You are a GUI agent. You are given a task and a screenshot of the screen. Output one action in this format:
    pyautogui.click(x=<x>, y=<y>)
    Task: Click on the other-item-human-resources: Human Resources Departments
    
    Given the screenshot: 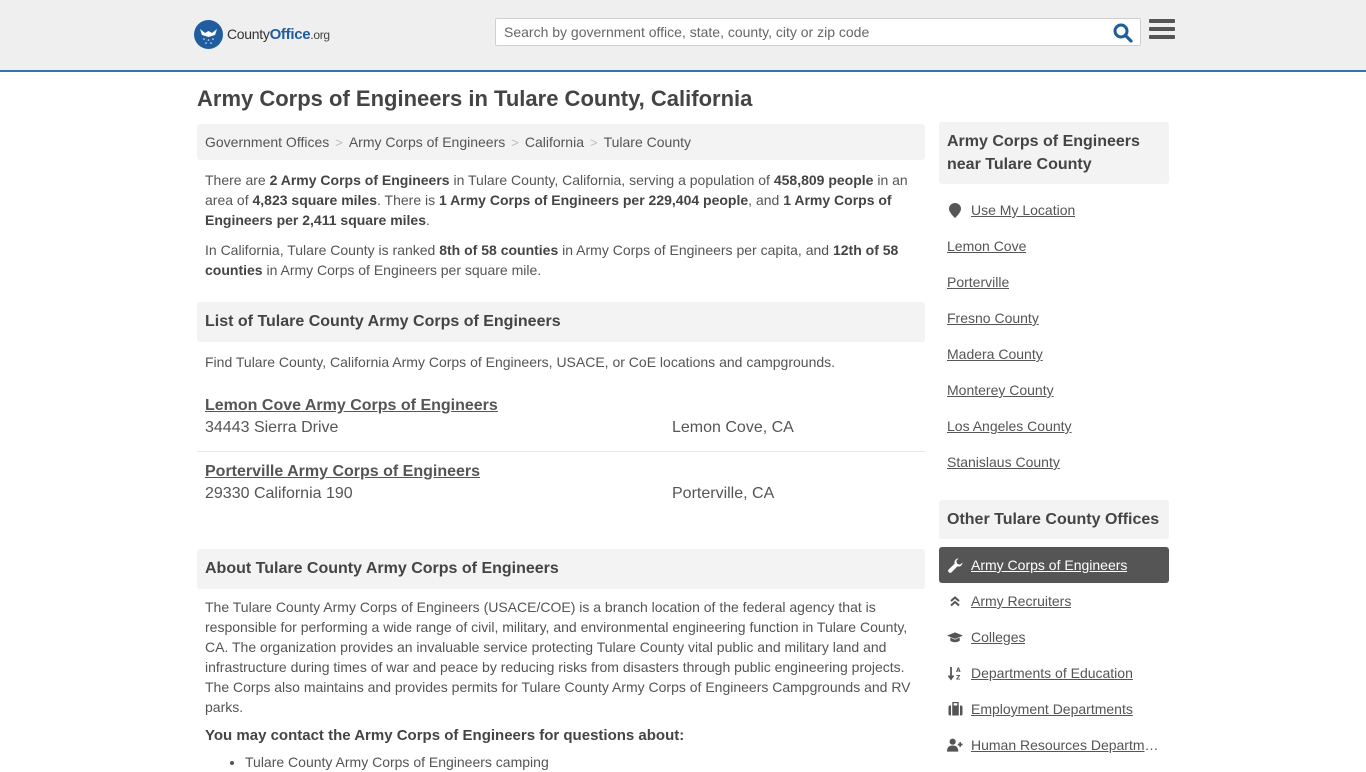 What is the action you would take?
    pyautogui.click(x=1054, y=745)
    